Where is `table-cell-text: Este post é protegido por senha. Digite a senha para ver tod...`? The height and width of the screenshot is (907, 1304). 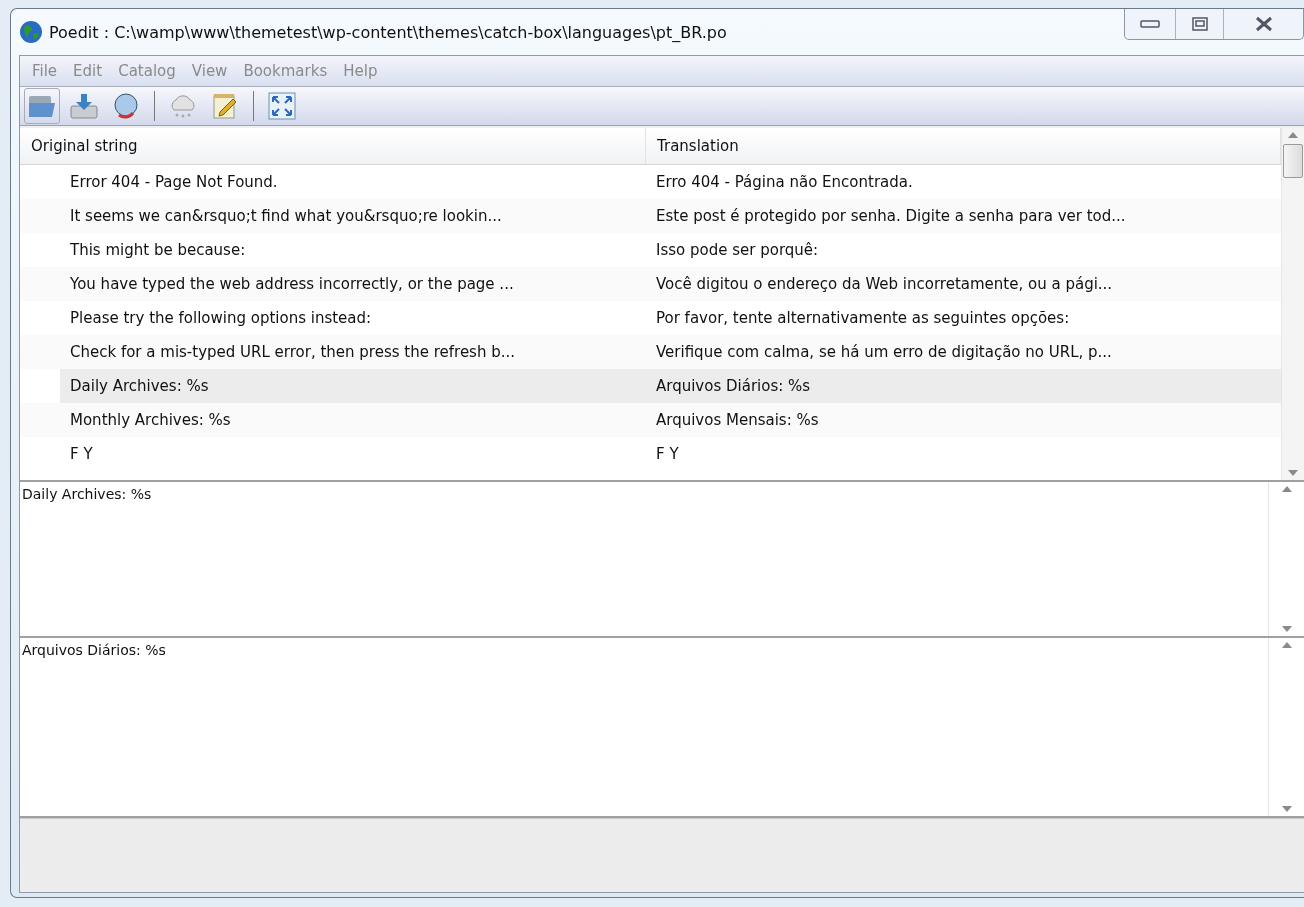
table-cell-text: Este post é protegido por senha. Digite a senha para ver tod... is located at coordinates (891, 216).